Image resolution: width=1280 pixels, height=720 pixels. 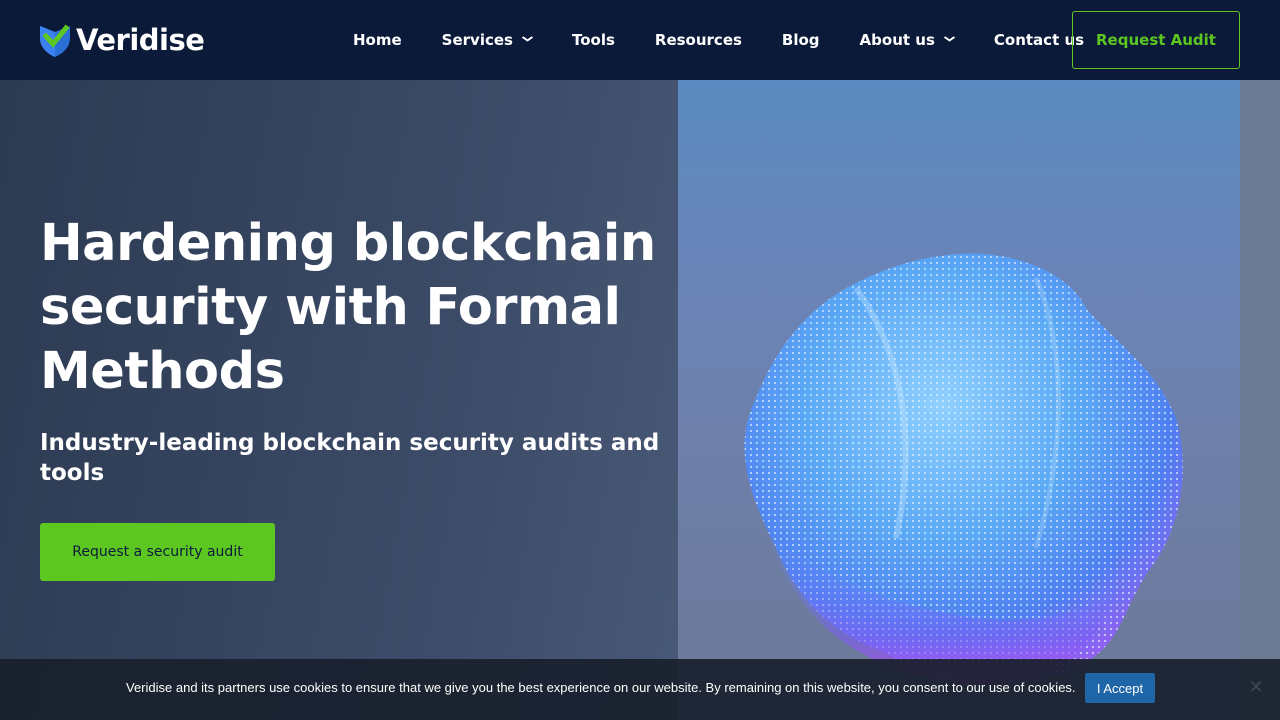 I want to click on nav-services: Services, so click(x=487, y=40).